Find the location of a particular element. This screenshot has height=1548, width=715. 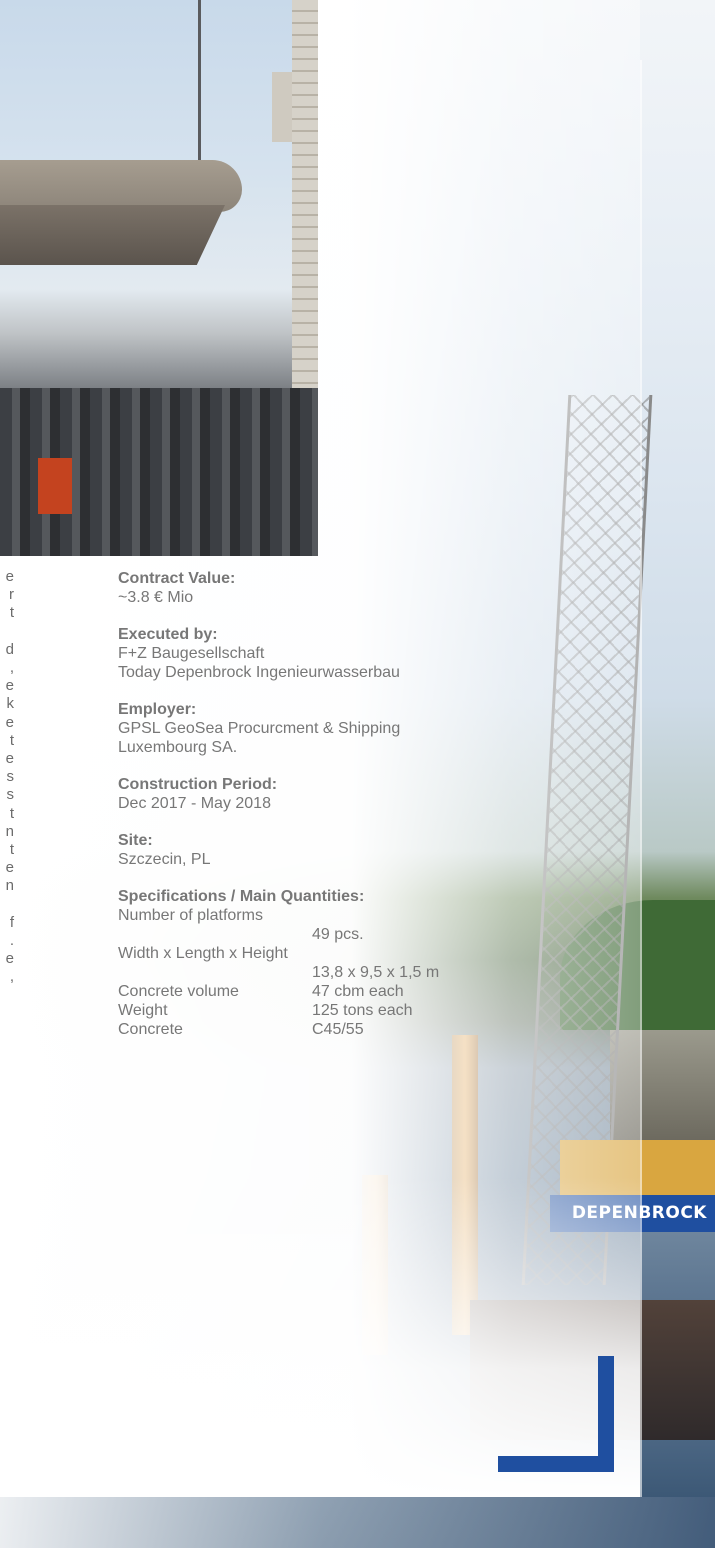

concrete-volume-row: Concrete volume 47 cbm each is located at coordinates (348, 991).